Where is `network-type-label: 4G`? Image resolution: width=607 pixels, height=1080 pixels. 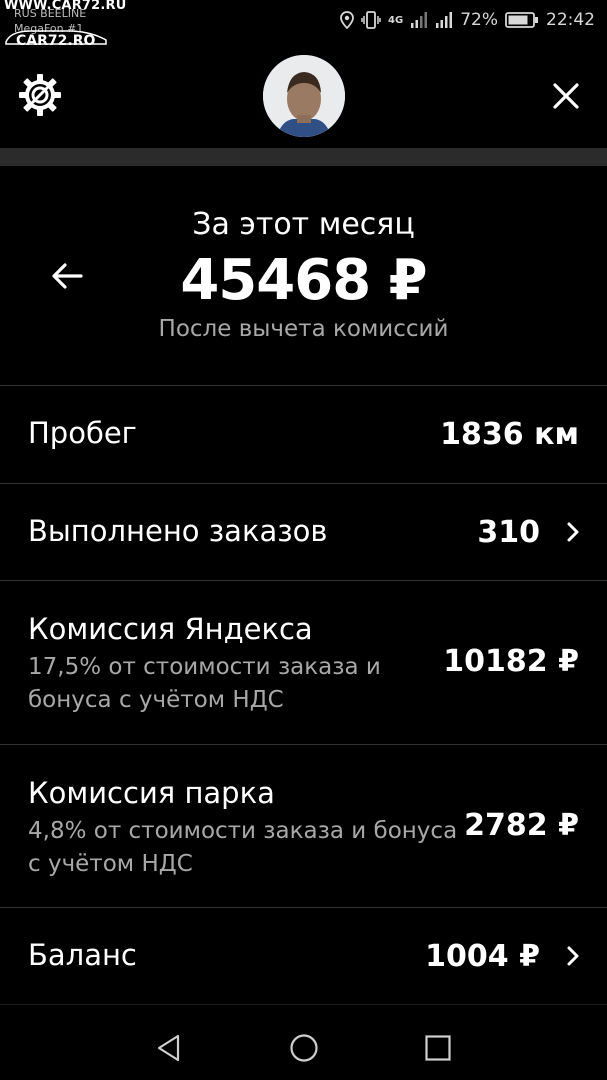
network-type-label: 4G is located at coordinates (396, 20).